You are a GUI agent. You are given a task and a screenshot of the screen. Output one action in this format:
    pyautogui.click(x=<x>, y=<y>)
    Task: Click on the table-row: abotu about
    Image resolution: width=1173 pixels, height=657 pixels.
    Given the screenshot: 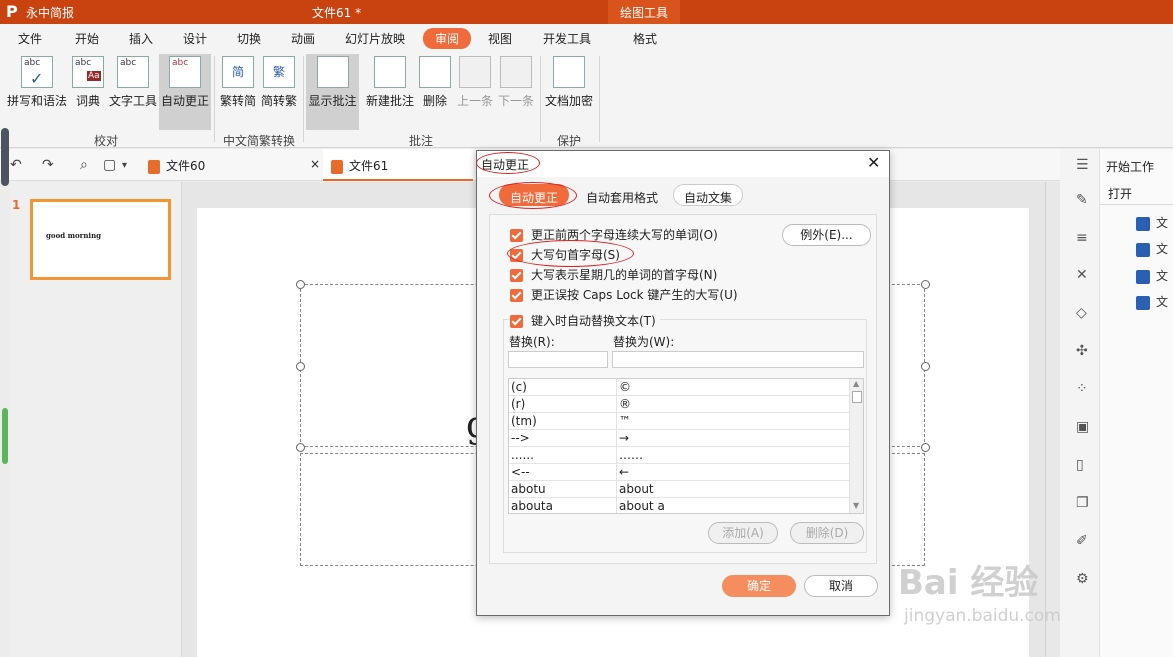 What is the action you would take?
    pyautogui.click(x=679, y=489)
    